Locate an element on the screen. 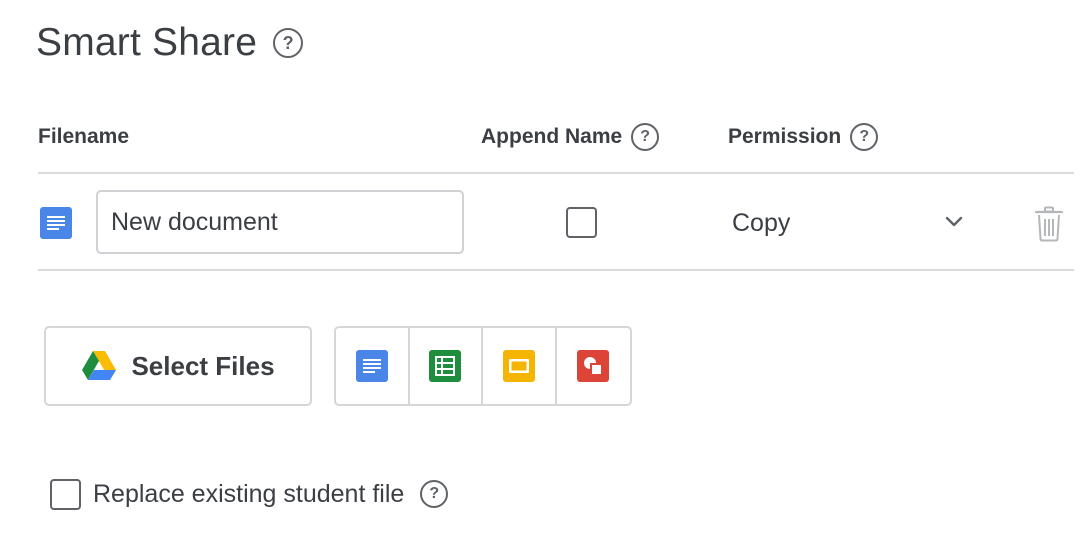 The image size is (1092, 554). new-google-doc-button is located at coordinates (373, 366).